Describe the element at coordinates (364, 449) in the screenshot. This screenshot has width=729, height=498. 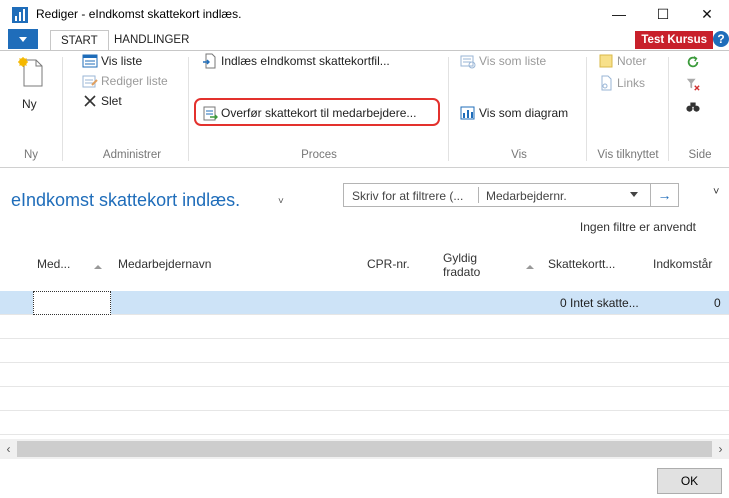
I see `scrollbar-thumb` at that location.